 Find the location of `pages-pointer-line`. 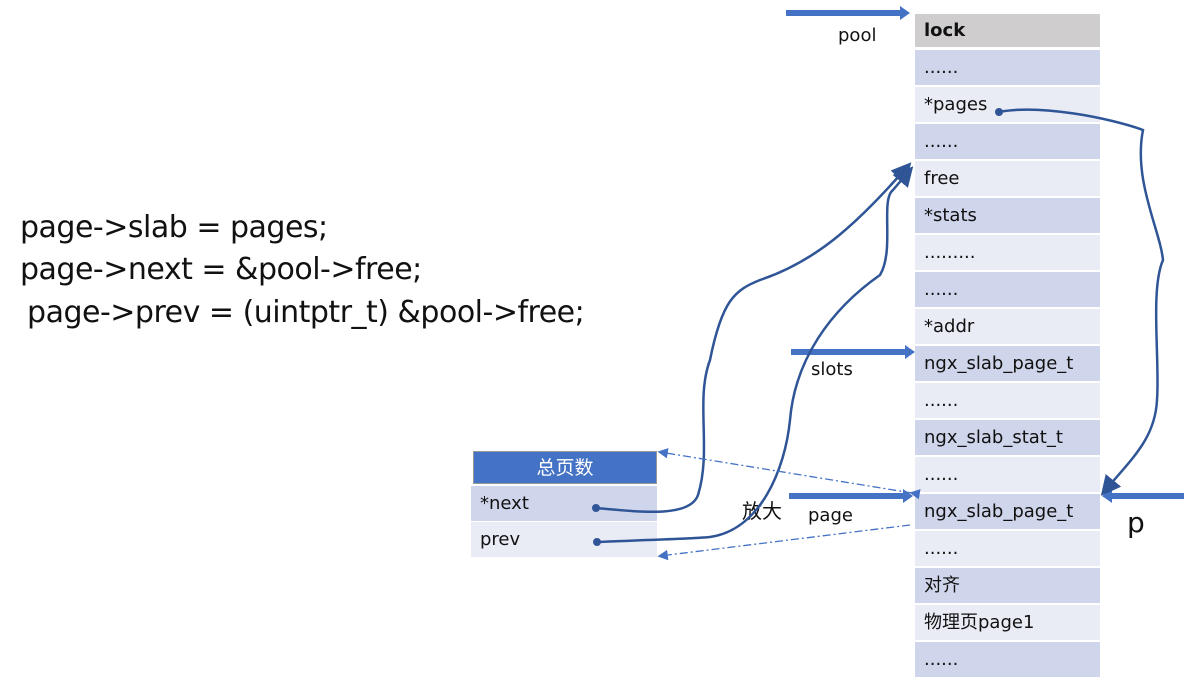

pages-pointer-line is located at coordinates (1081, 302).